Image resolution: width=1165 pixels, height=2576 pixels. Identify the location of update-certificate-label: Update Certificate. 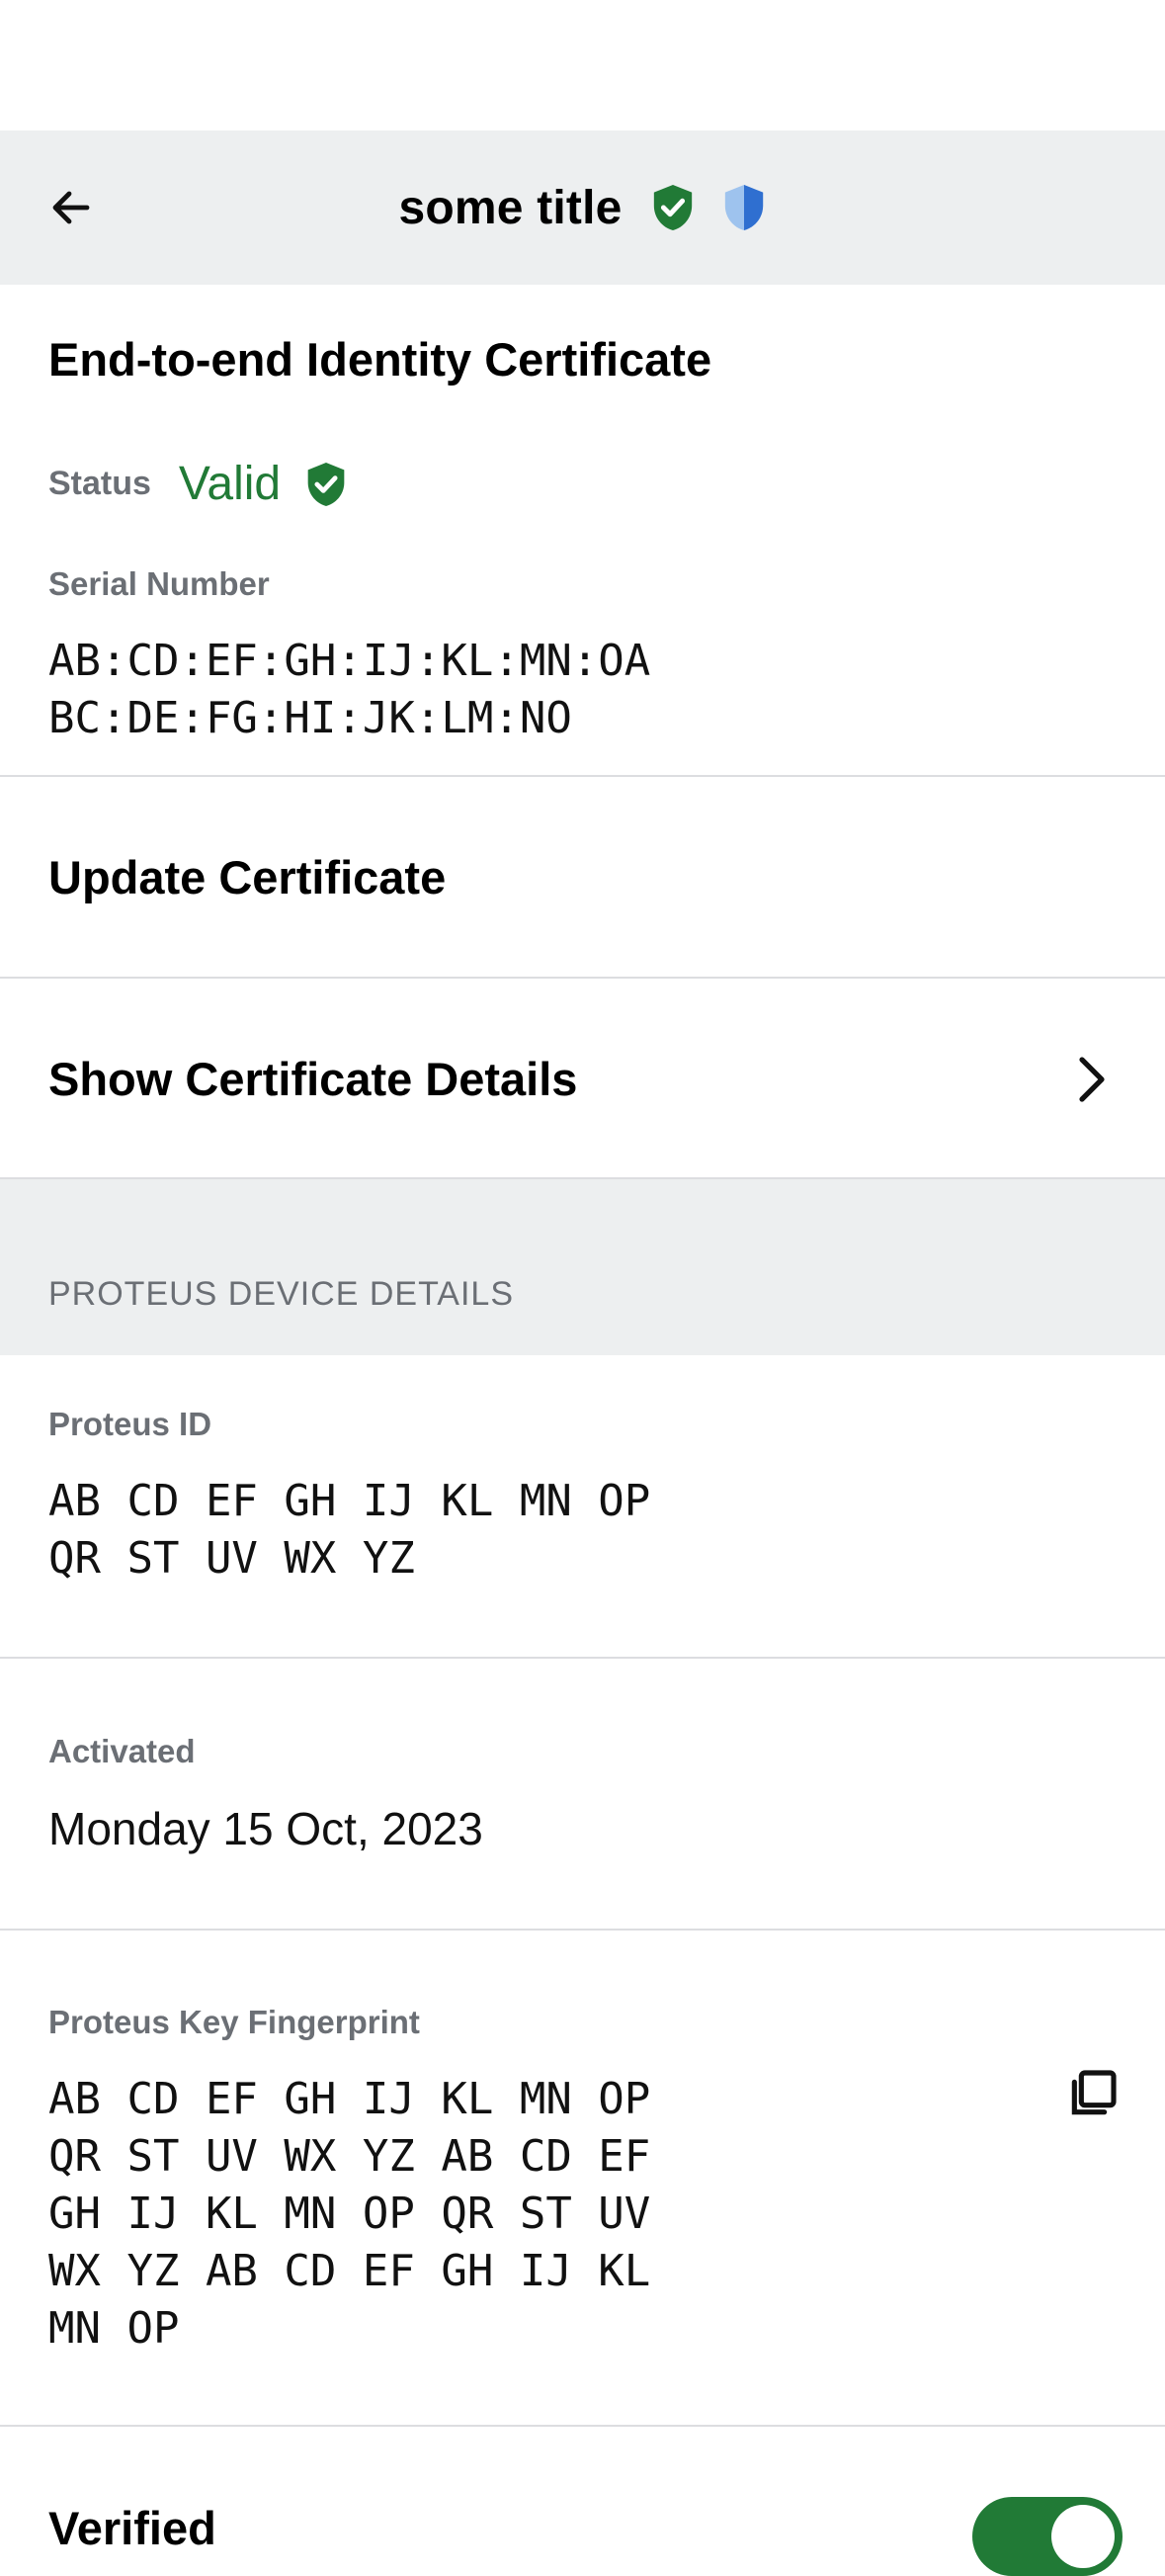
(247, 877).